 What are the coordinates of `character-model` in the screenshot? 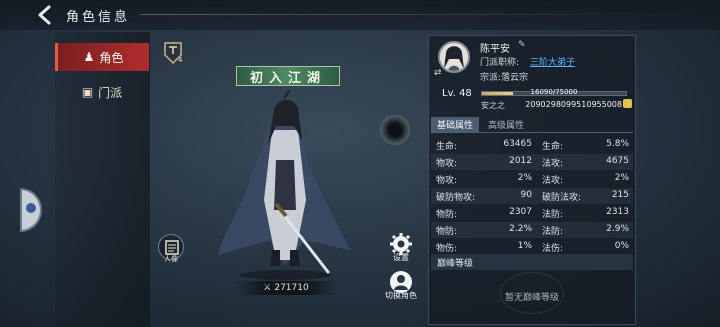 It's located at (285, 184).